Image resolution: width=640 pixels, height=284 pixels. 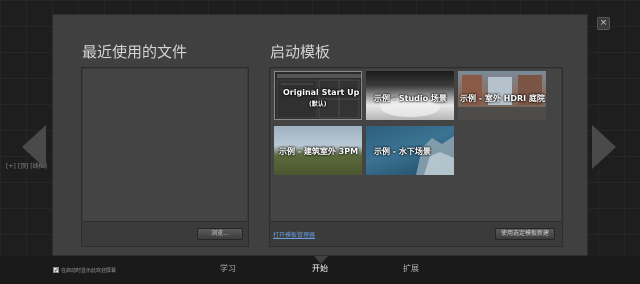 I want to click on template-label: Original Start Up, so click(x=321, y=92).